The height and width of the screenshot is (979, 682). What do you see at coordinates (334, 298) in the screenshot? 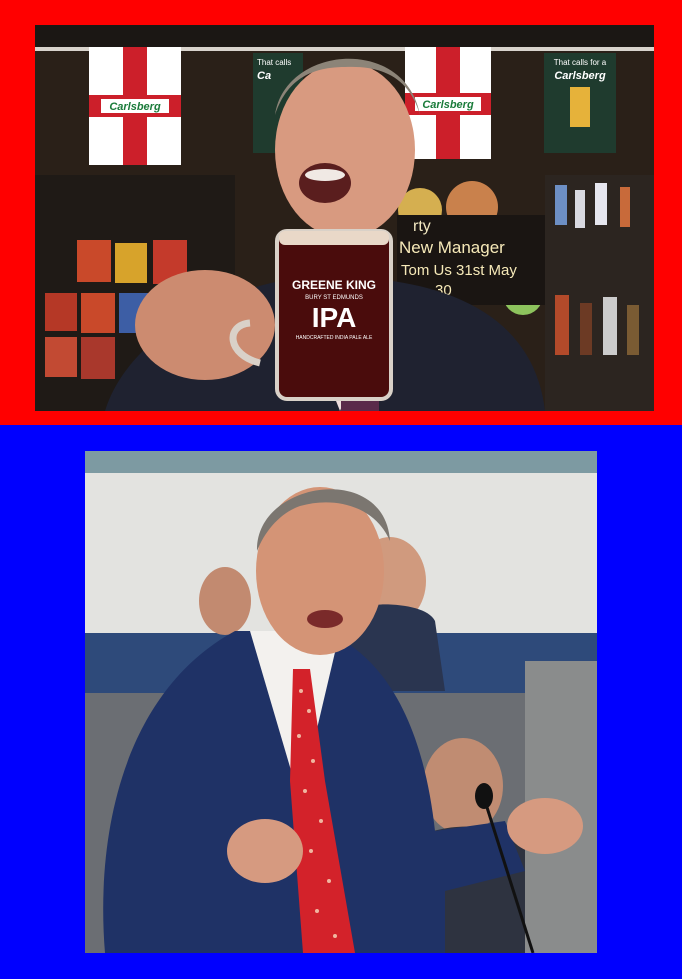
I see `glass-brand-sub: BURY ST EDMUNDS` at bounding box center [334, 298].